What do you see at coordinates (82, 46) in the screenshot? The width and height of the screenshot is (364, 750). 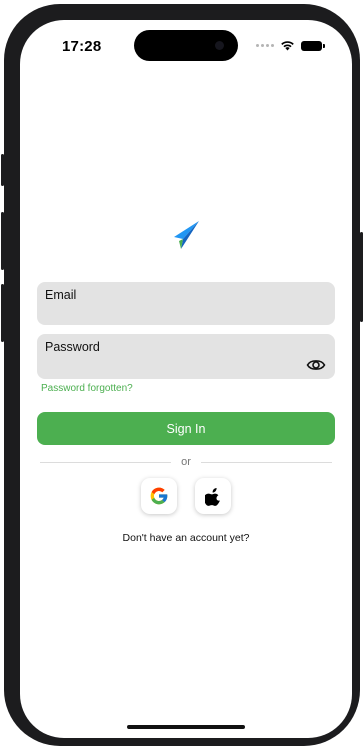 I see `status-time: 17:28` at bounding box center [82, 46].